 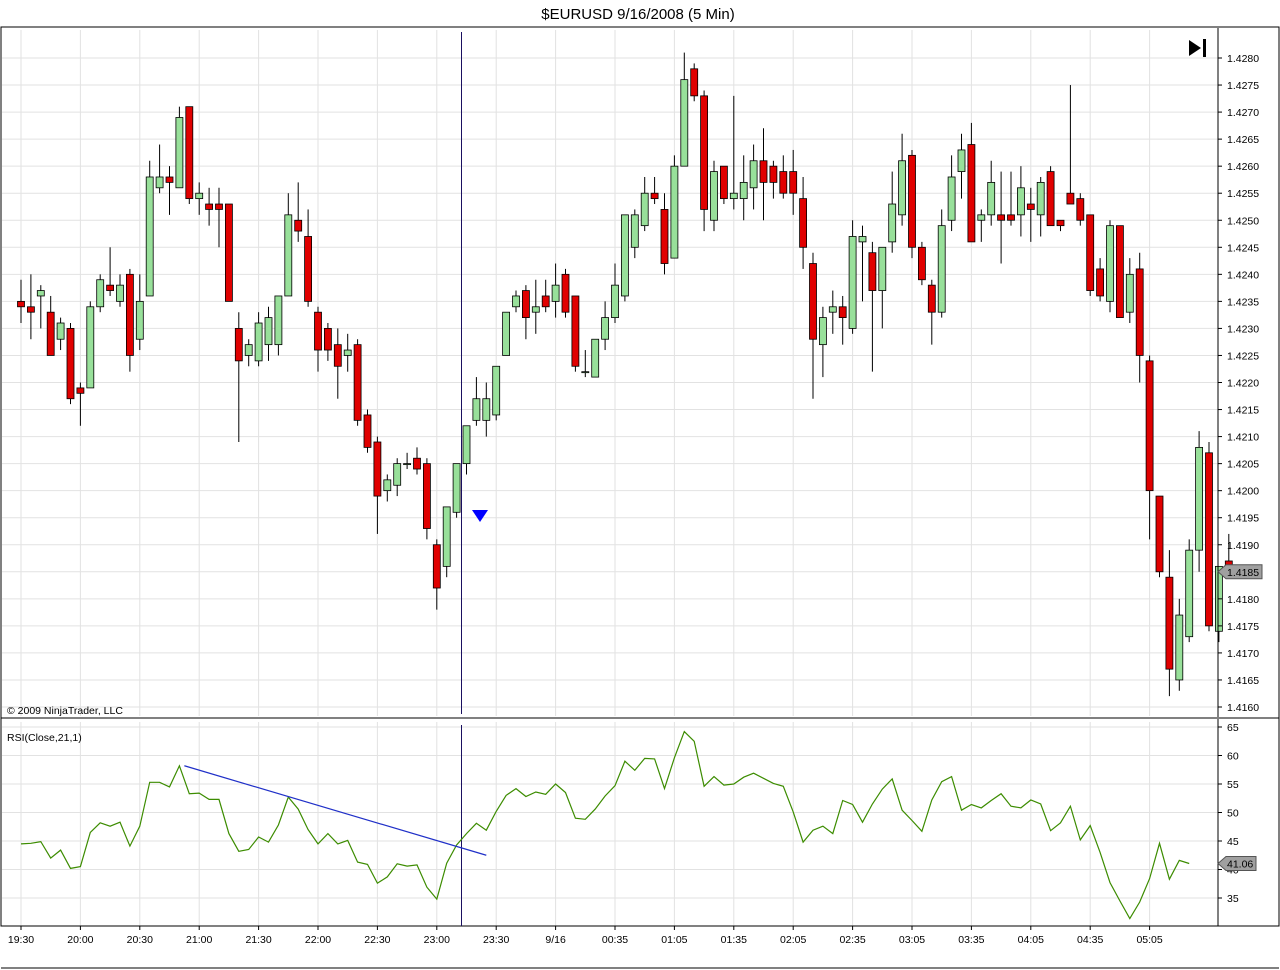 What do you see at coordinates (1243, 708) in the screenshot?
I see `price-tick-label: 1.4160` at bounding box center [1243, 708].